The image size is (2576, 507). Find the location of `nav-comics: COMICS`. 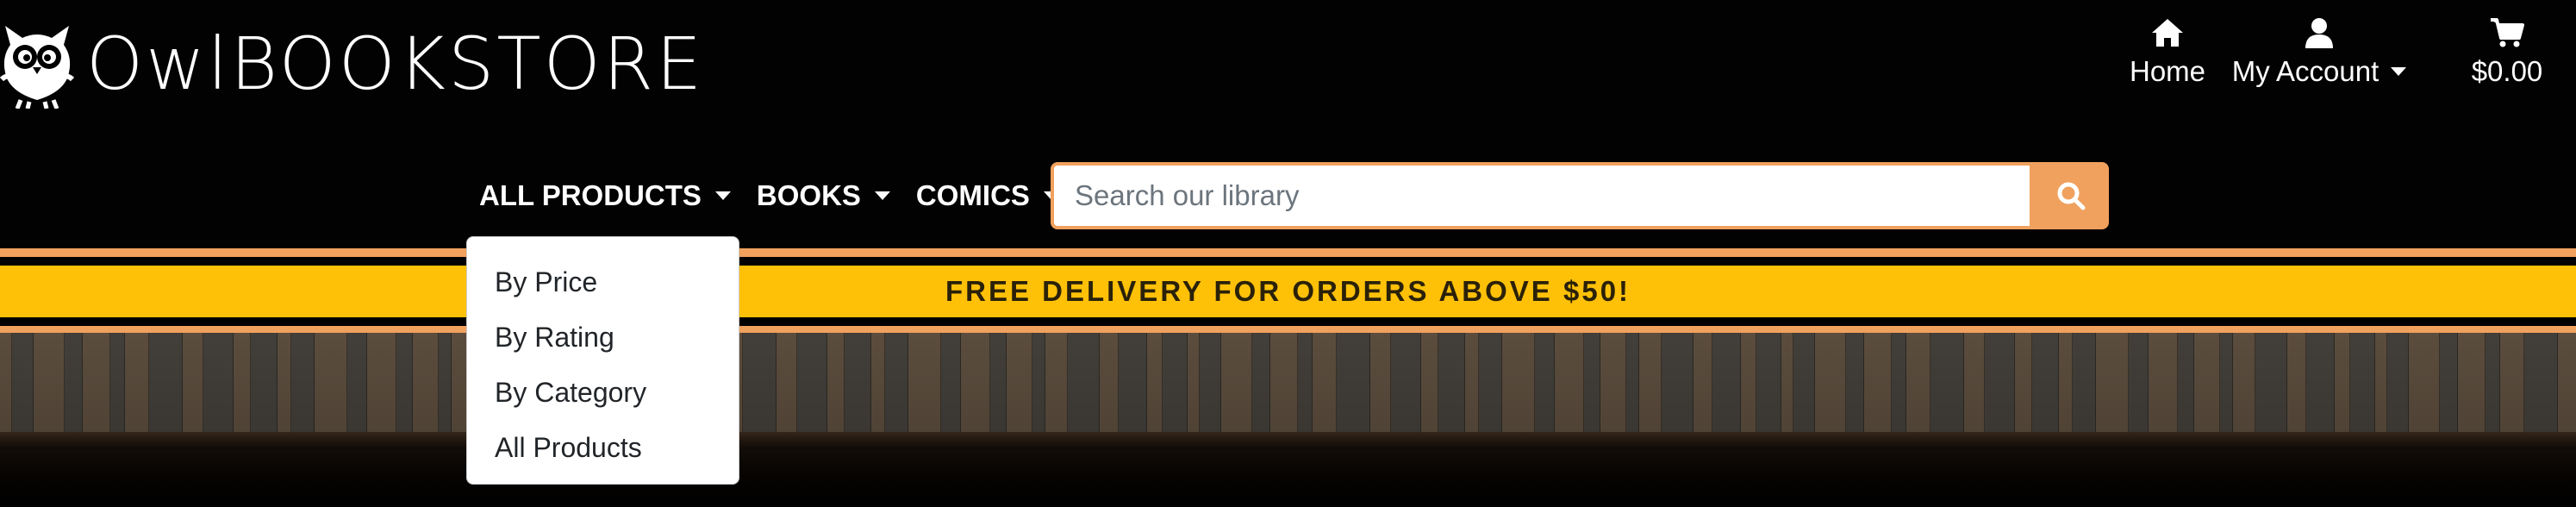

nav-comics: COMICS is located at coordinates (987, 195).